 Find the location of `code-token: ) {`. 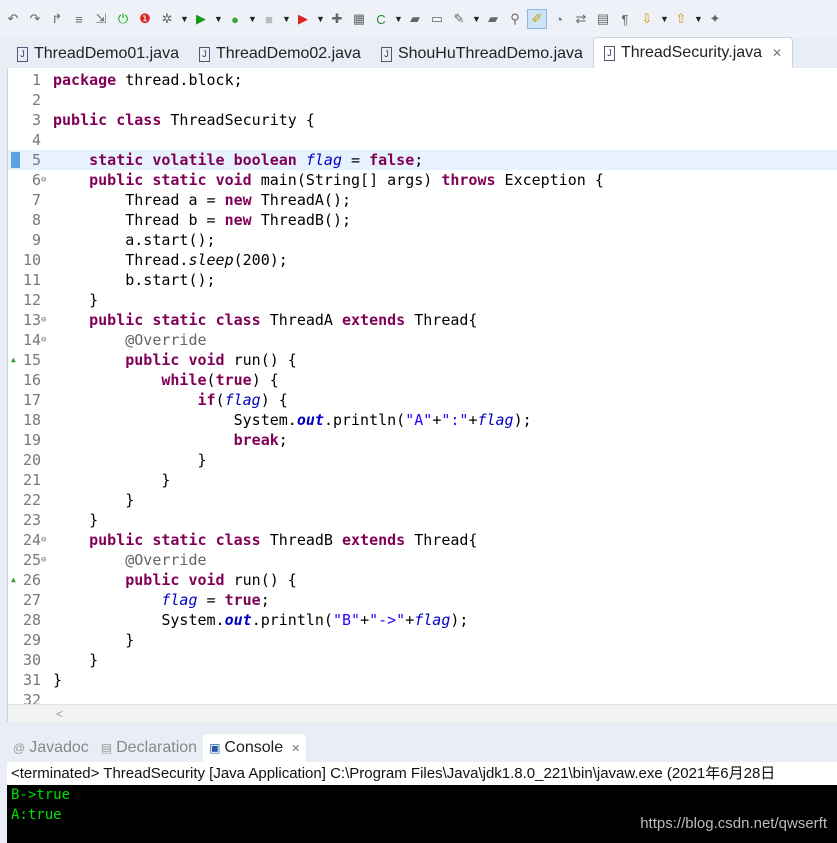

code-token: ) { is located at coordinates (265, 380).